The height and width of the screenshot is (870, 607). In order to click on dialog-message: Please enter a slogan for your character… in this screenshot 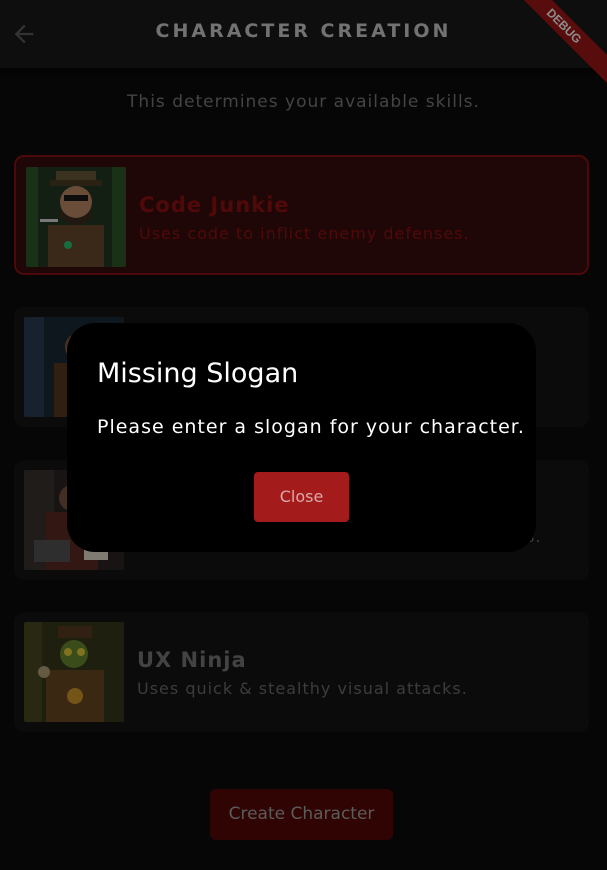, I will do `click(311, 427)`.